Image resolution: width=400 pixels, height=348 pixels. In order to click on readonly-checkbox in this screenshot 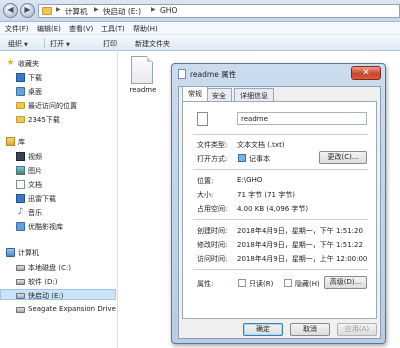, I will do `click(242, 283)`.